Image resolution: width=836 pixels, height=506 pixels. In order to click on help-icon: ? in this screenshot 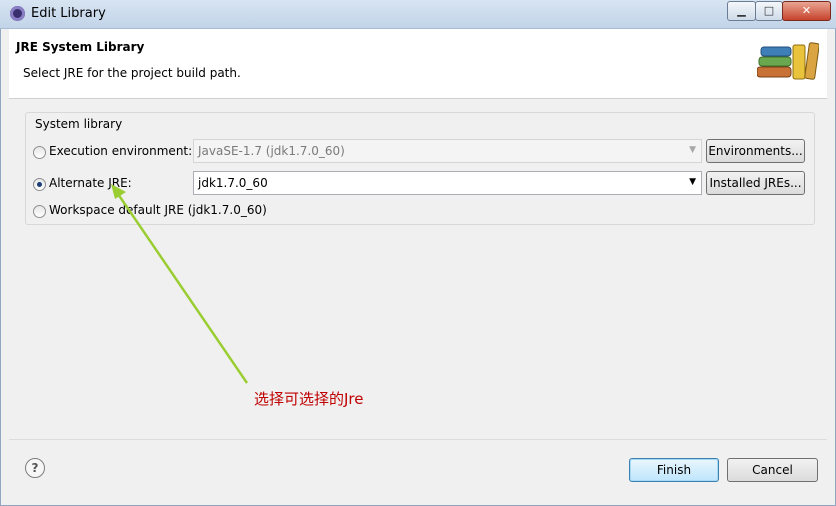, I will do `click(35, 468)`.